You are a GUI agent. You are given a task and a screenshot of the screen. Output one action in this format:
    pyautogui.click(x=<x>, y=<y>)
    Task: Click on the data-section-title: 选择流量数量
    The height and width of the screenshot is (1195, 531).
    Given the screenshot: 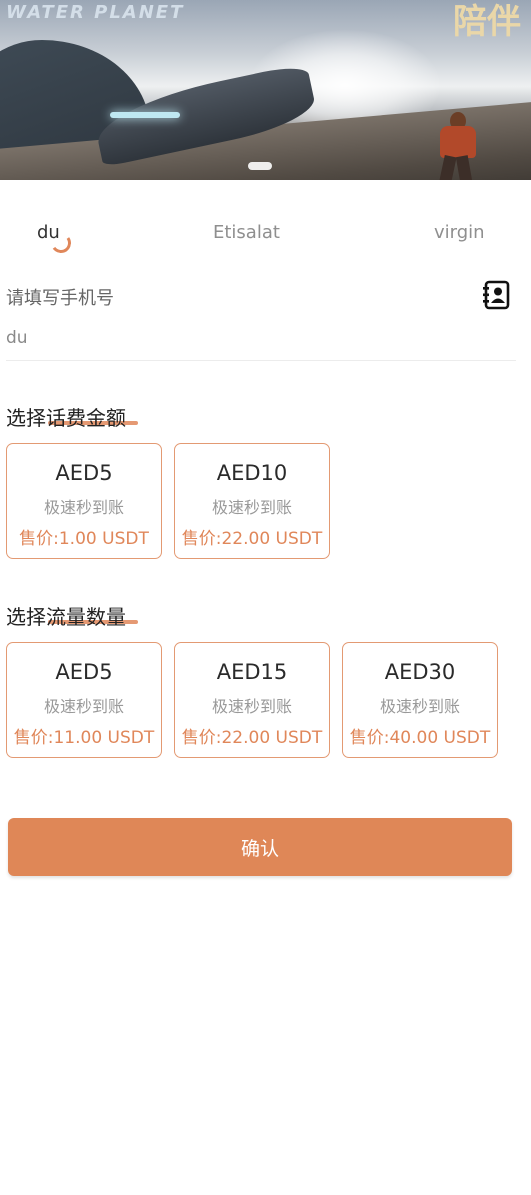 What is the action you would take?
    pyautogui.click(x=66, y=617)
    